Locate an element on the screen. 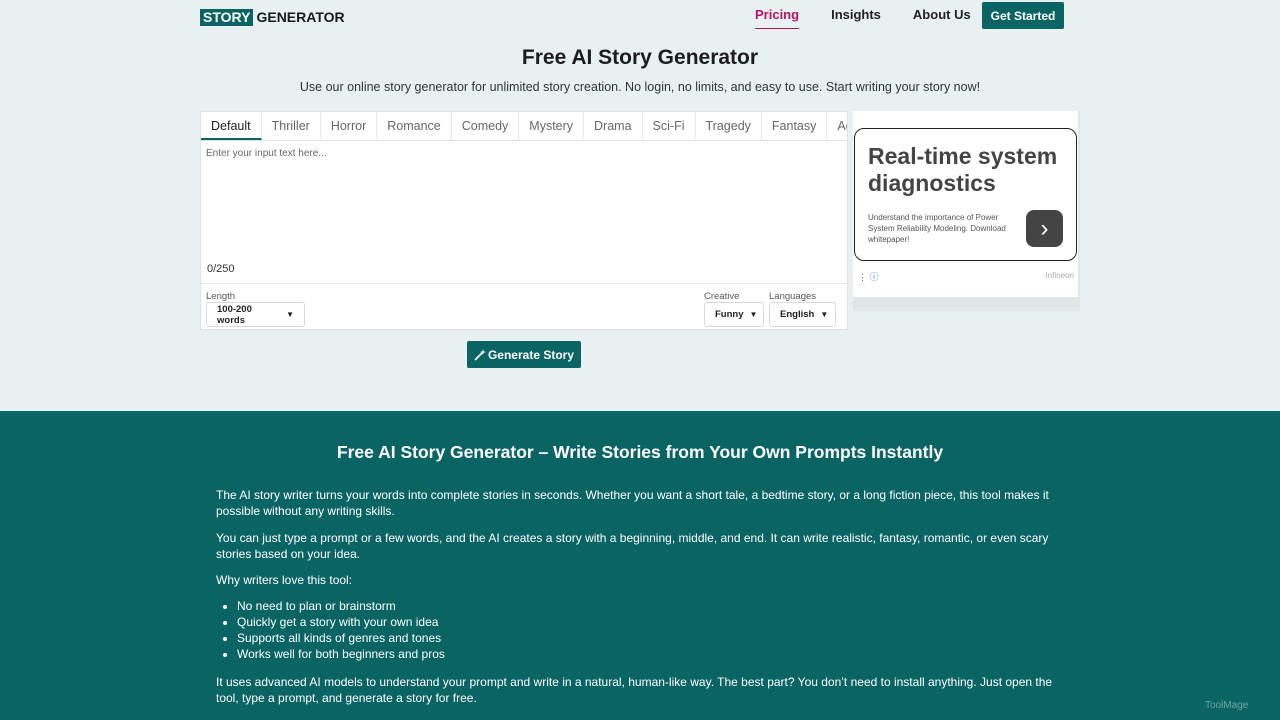 Image resolution: width=1280 pixels, height=720 pixels. creative-select: Funny ▼ is located at coordinates (734, 314).